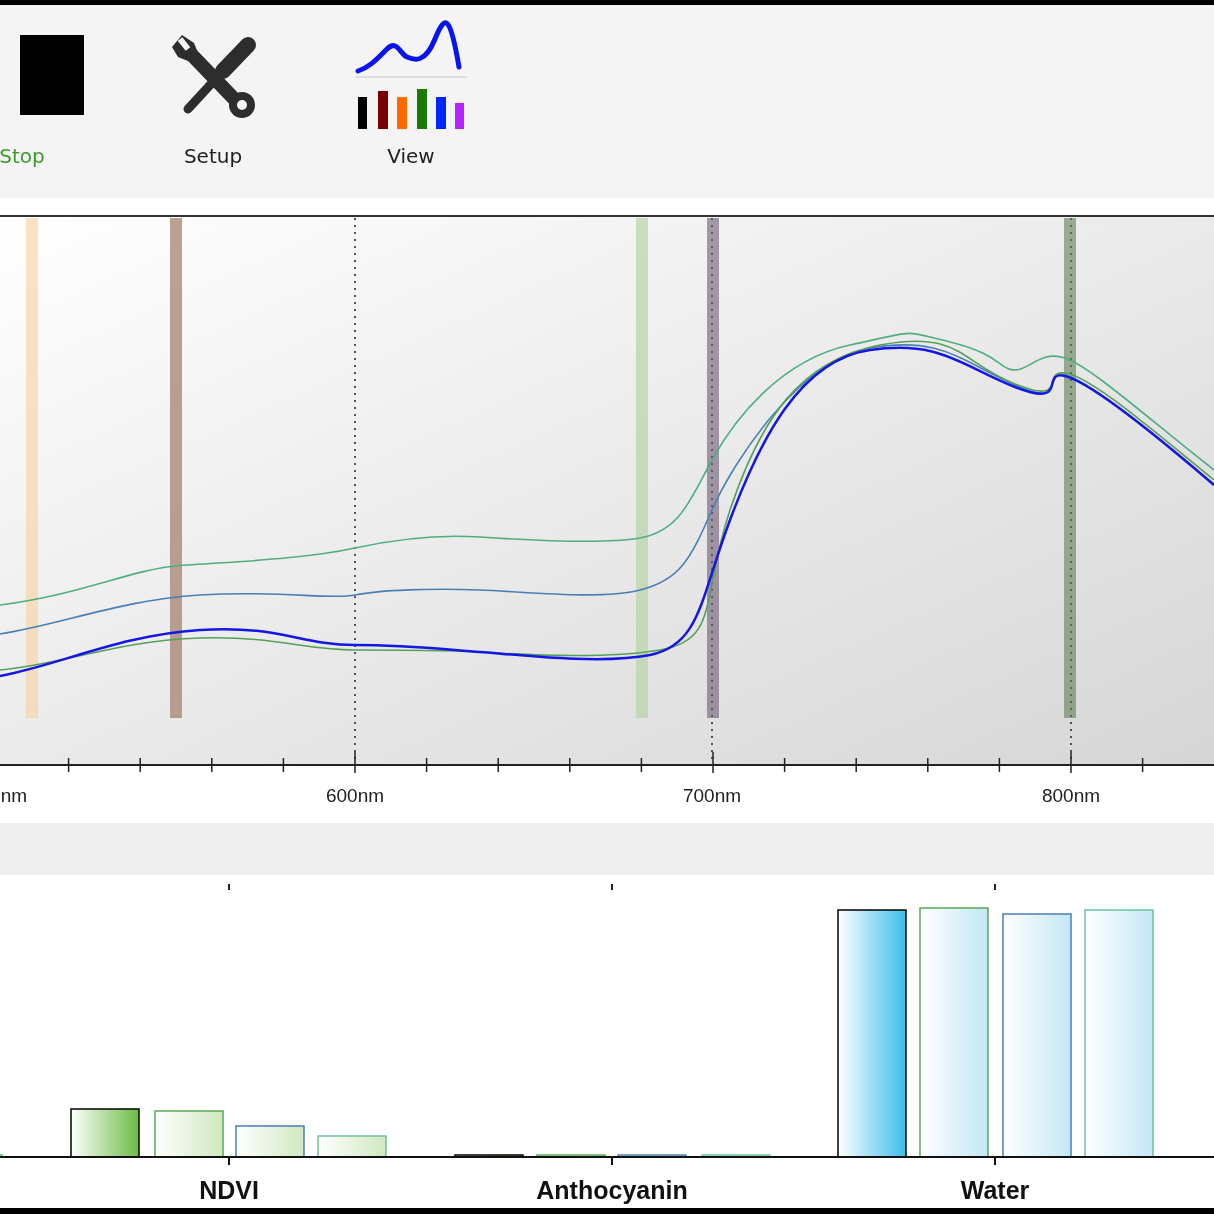  I want to click on axis-label: 700nm, so click(712, 795).